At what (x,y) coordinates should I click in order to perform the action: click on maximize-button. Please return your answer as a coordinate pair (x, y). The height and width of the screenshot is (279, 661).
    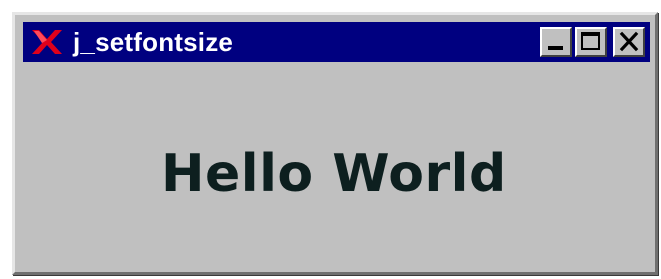
    Looking at the image, I should click on (591, 42).